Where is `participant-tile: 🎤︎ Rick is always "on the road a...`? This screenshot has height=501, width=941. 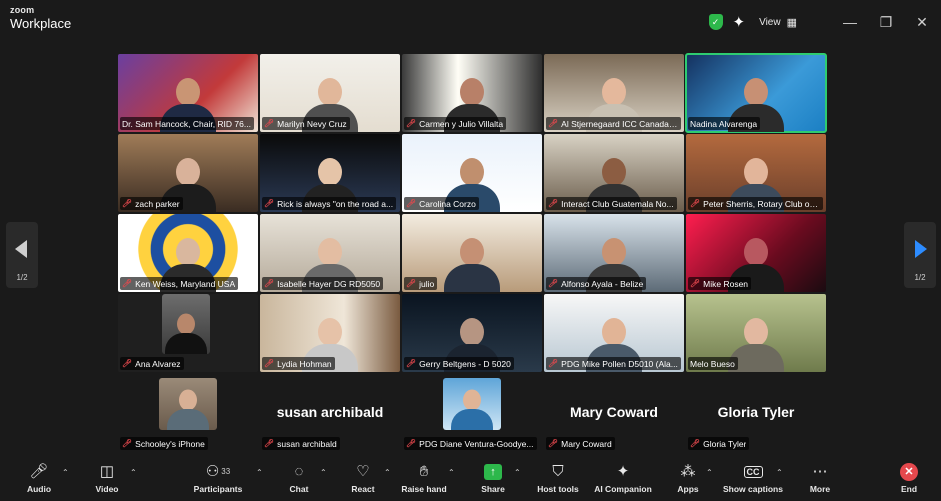
participant-tile: 🎤︎ Rick is always "on the road a... is located at coordinates (330, 173).